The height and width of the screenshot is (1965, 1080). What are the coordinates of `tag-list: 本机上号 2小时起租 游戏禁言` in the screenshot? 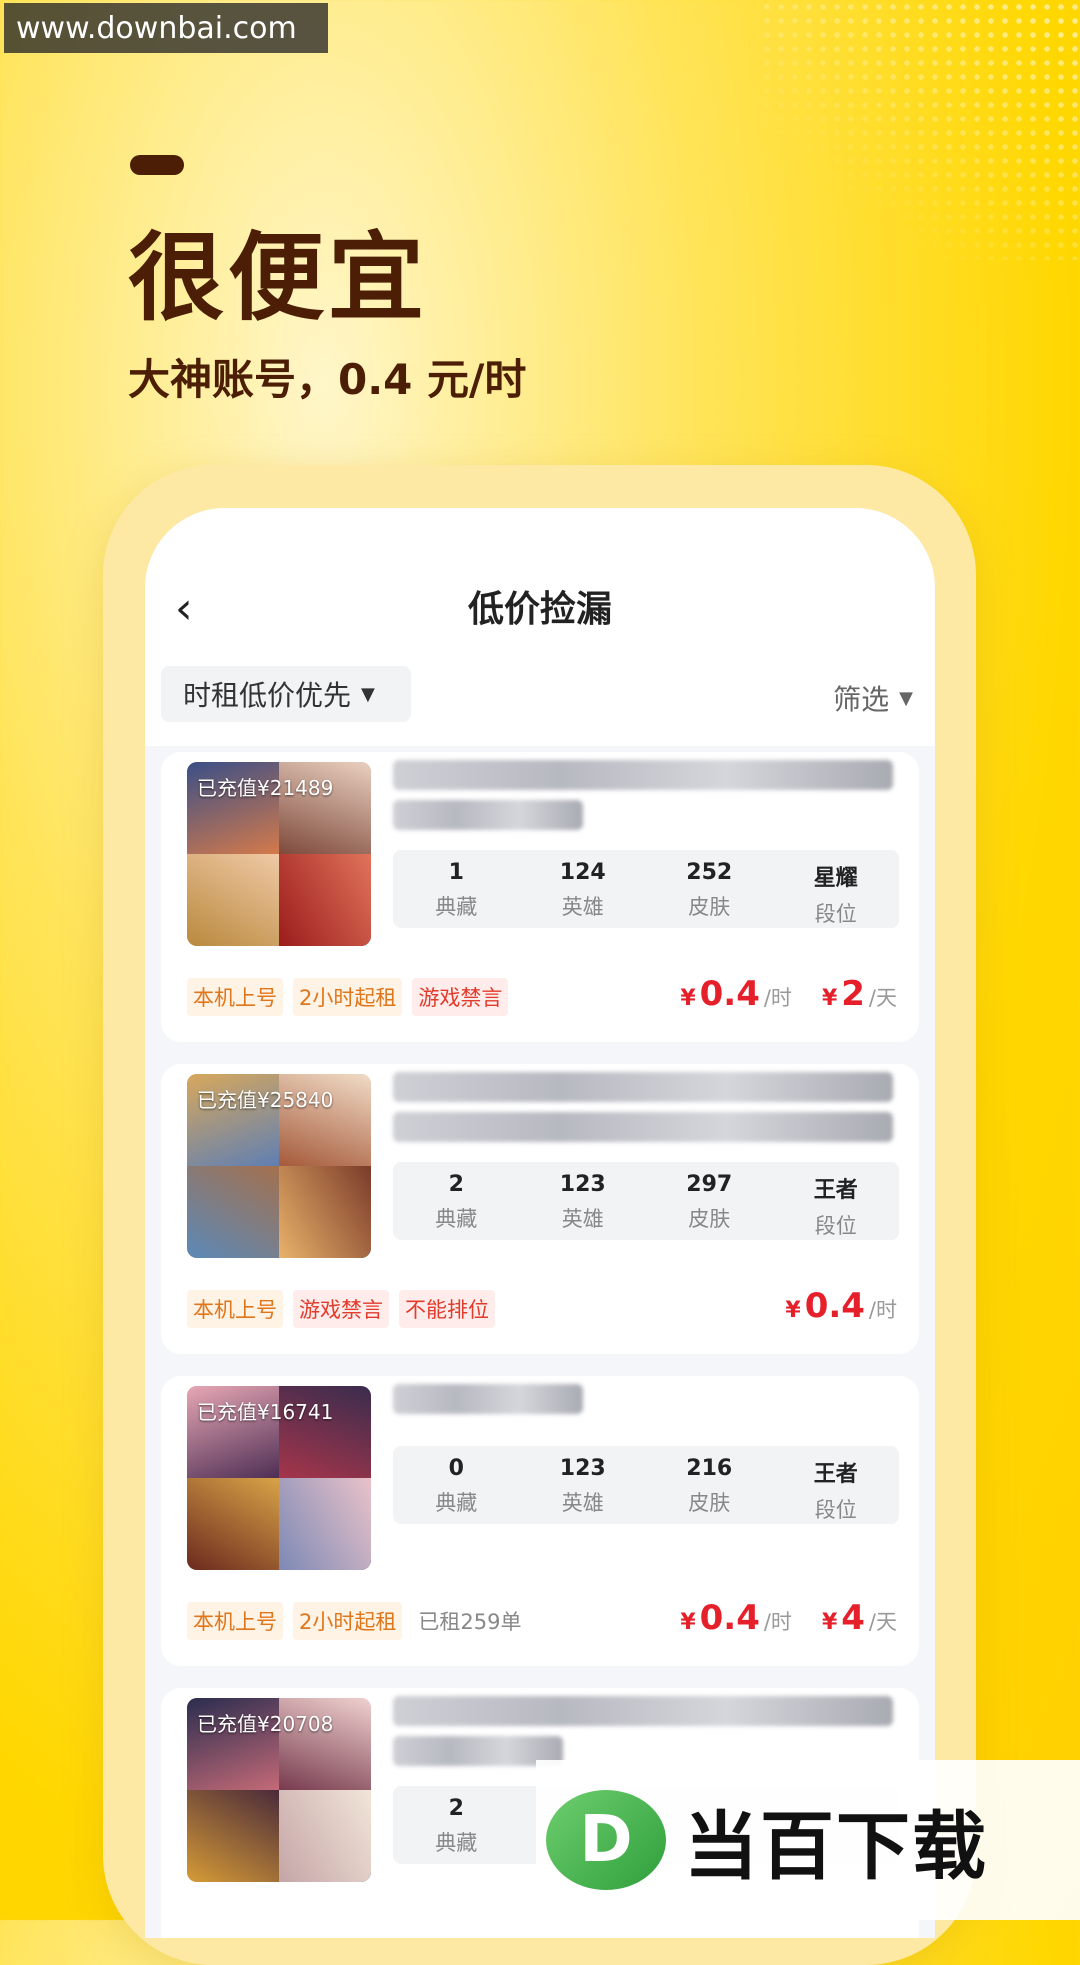 It's located at (348, 997).